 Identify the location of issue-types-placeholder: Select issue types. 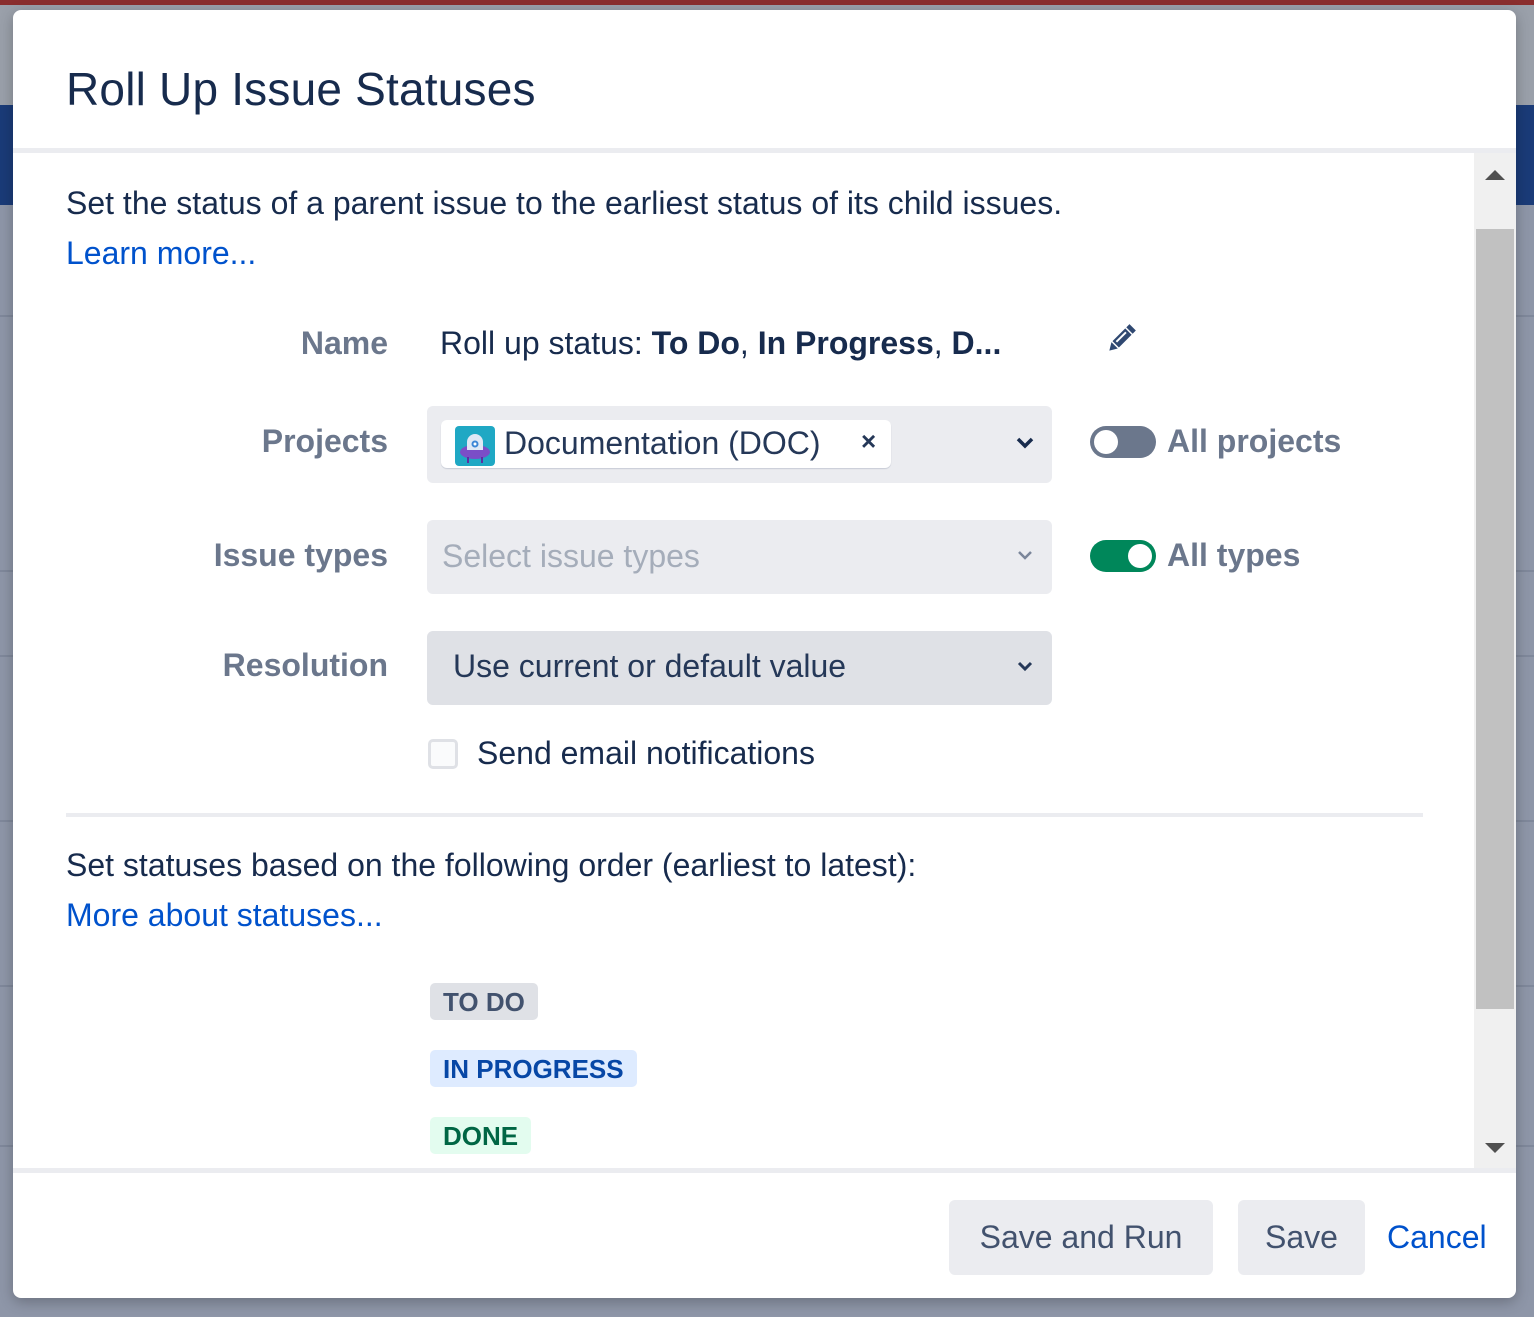
(571, 556).